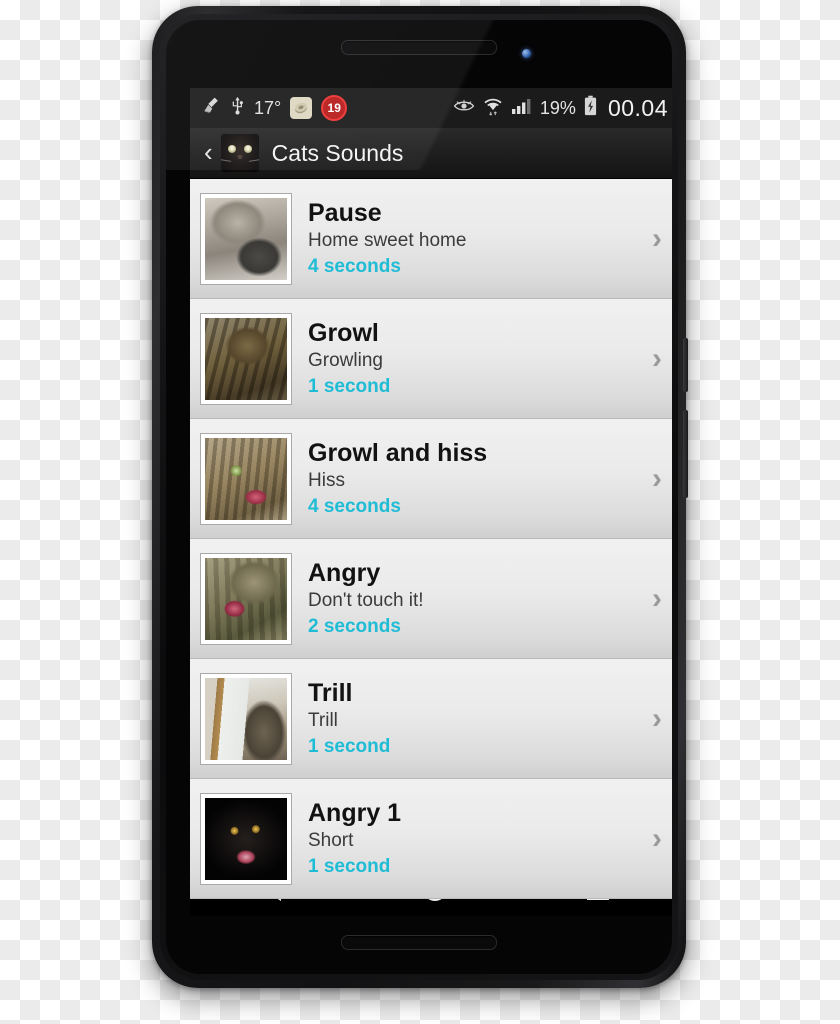  What do you see at coordinates (471, 239) in the screenshot?
I see `list-item-text: Pause Home sweet home 4 seconds` at bounding box center [471, 239].